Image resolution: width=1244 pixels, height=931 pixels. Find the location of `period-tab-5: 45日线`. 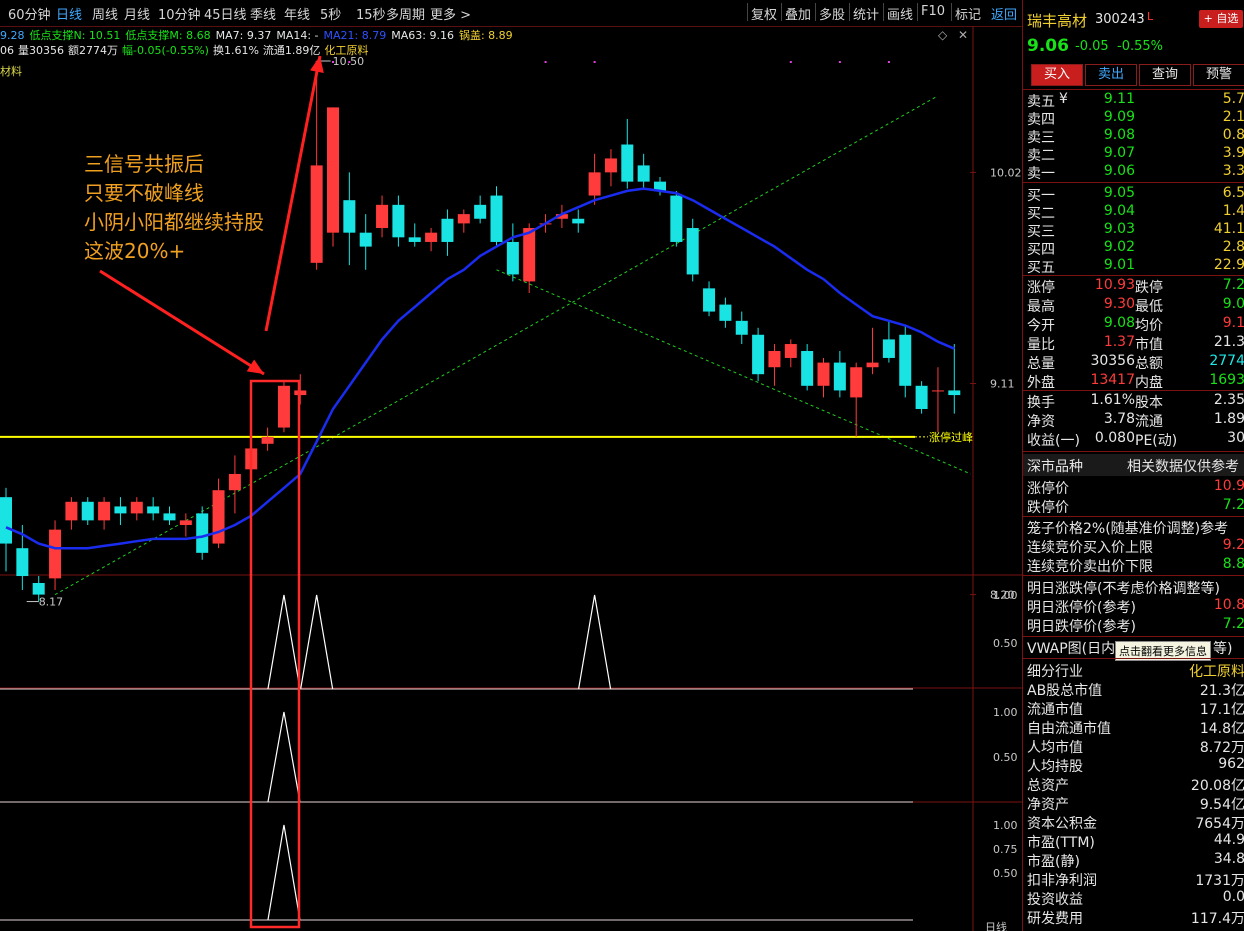

period-tab-5: 45日线 is located at coordinates (225, 13).